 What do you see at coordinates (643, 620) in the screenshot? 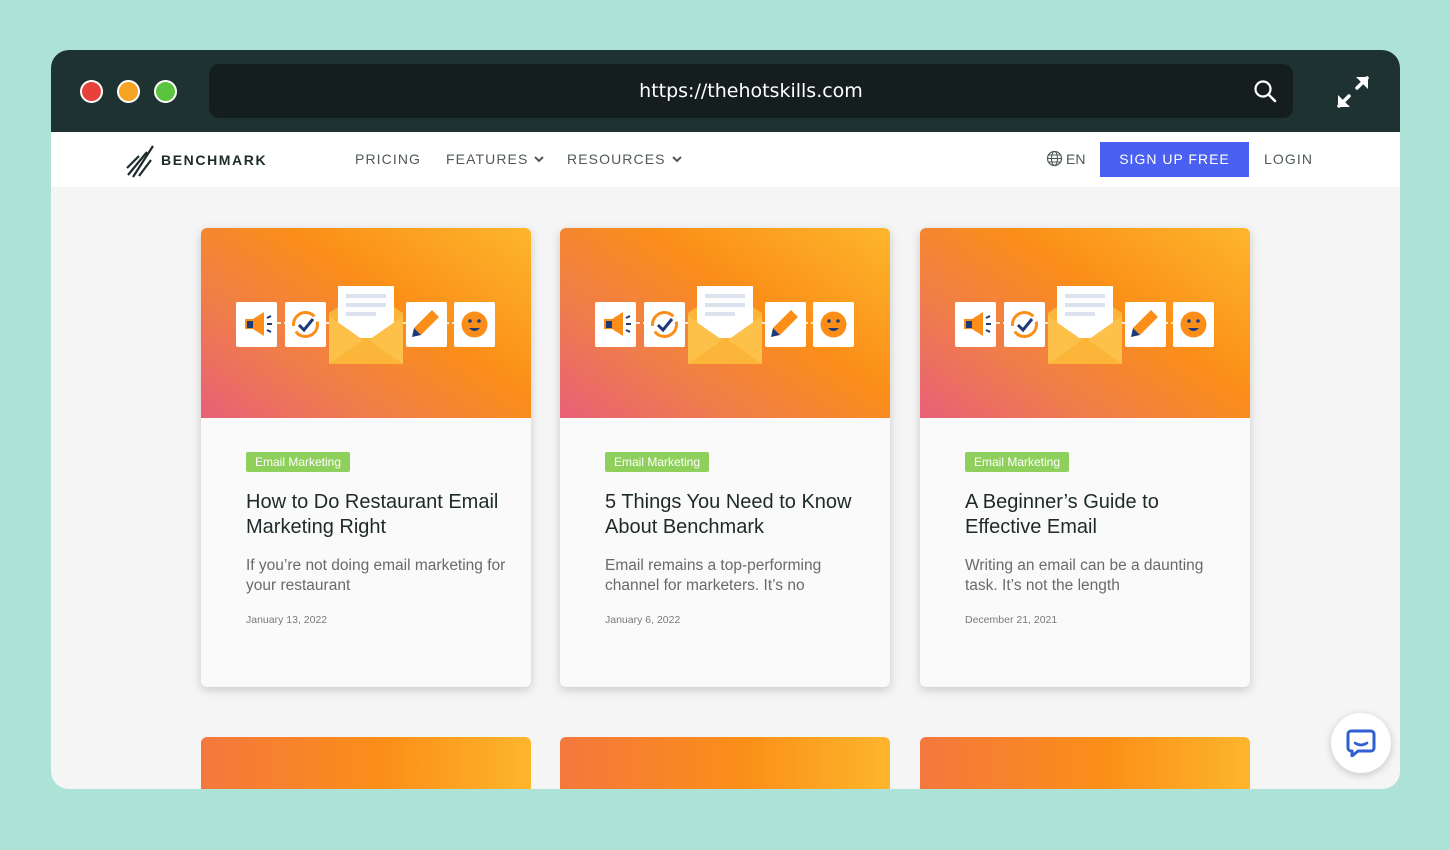
I see `card-date: January 6, 2022` at bounding box center [643, 620].